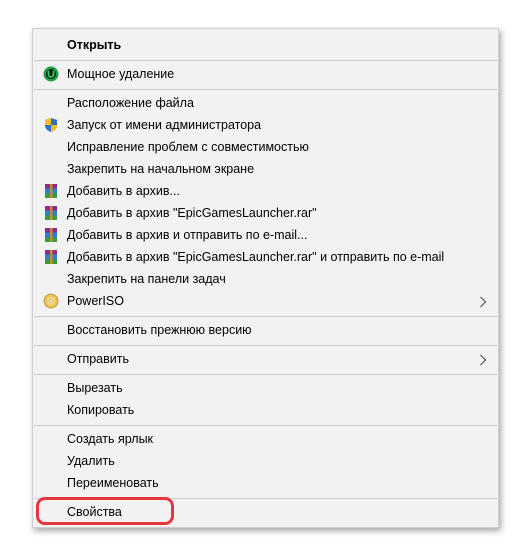  I want to click on menu-item-pin-start: Закрепить на начальном экране, so click(265, 169).